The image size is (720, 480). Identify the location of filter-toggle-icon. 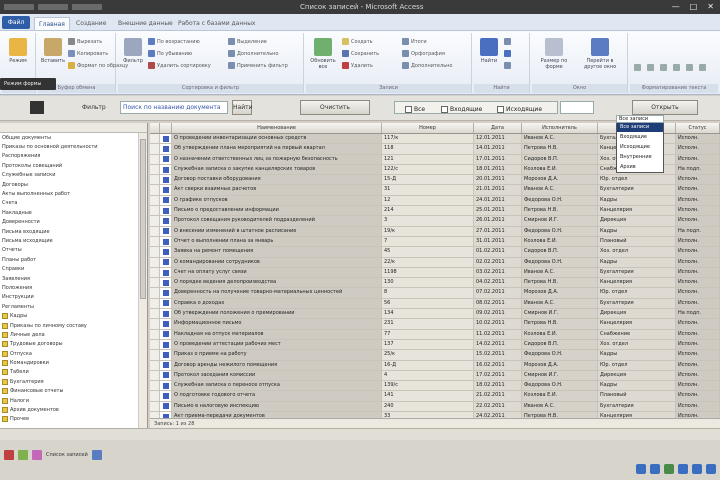
(37, 107).